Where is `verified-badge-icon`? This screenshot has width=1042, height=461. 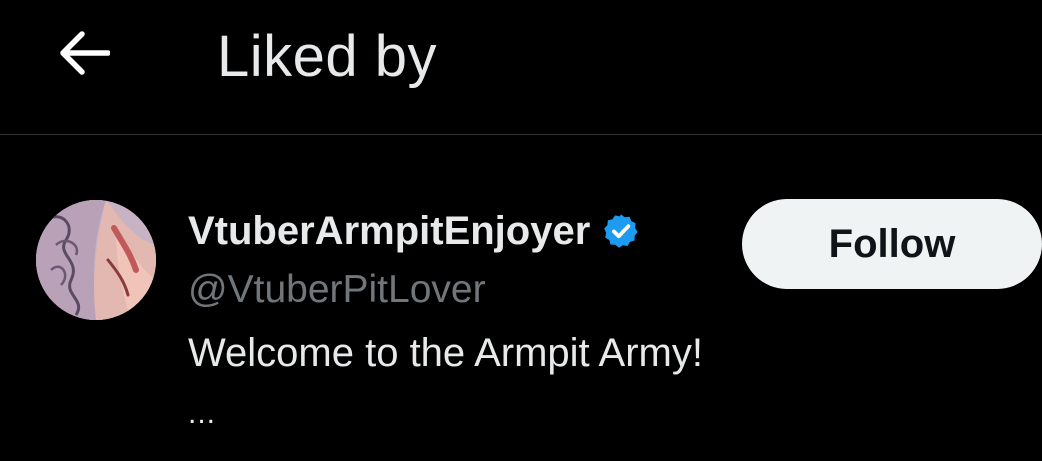
verified-badge-icon is located at coordinates (621, 231).